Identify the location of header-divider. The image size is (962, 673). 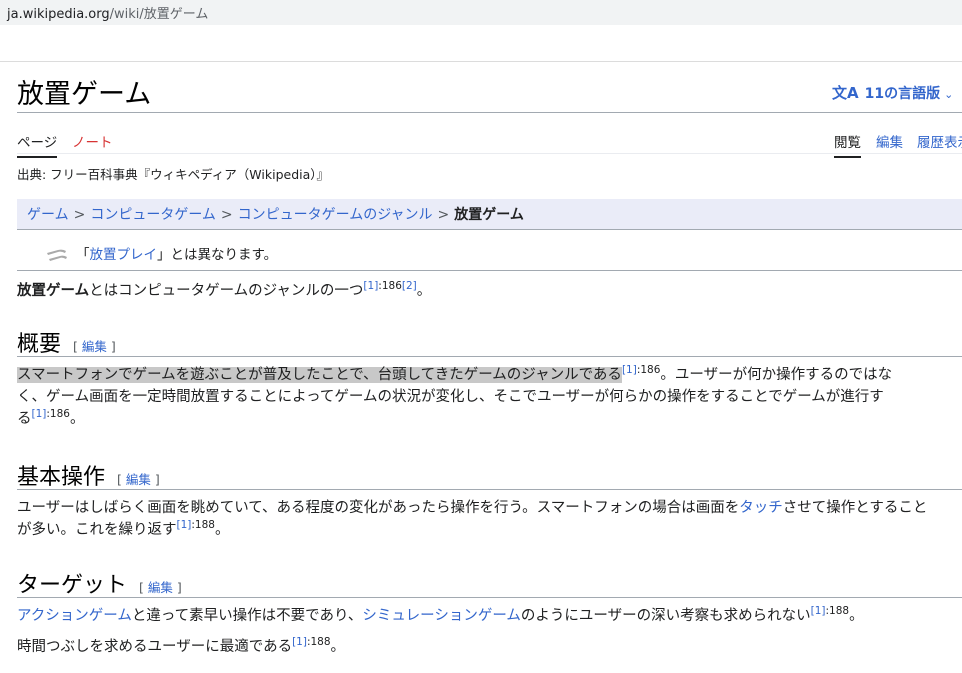
(481, 61).